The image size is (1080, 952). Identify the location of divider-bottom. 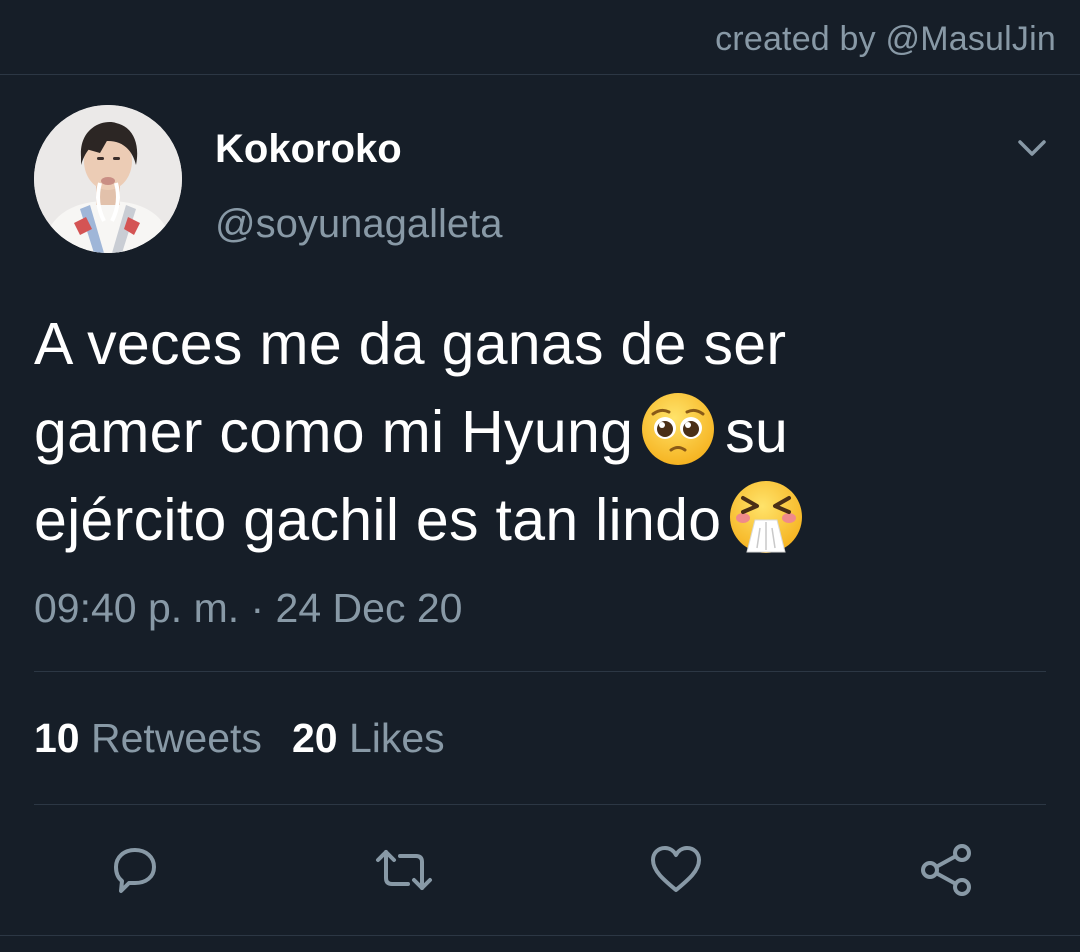
(540, 804).